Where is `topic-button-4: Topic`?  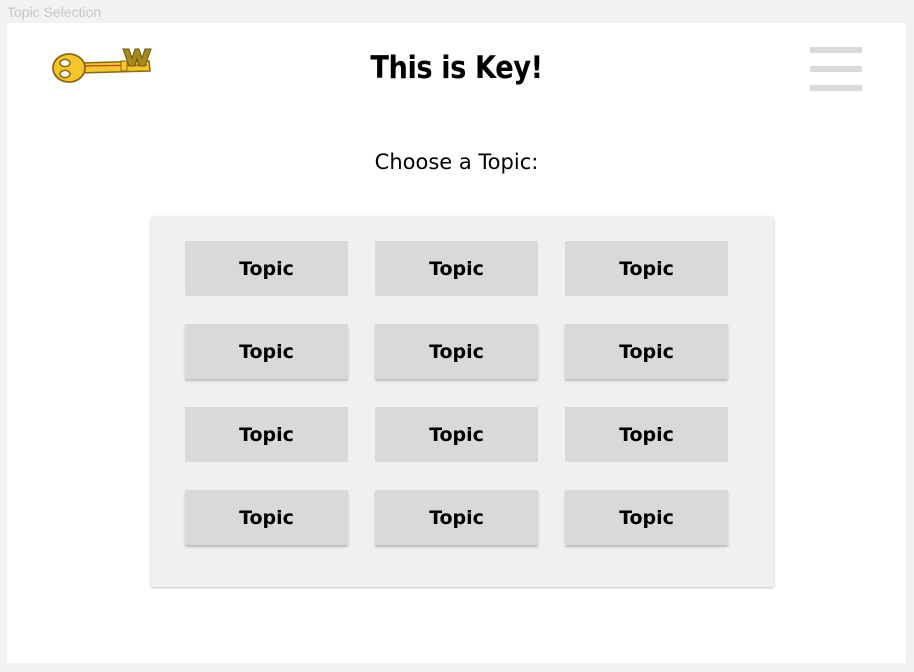 topic-button-4: Topic is located at coordinates (266, 351).